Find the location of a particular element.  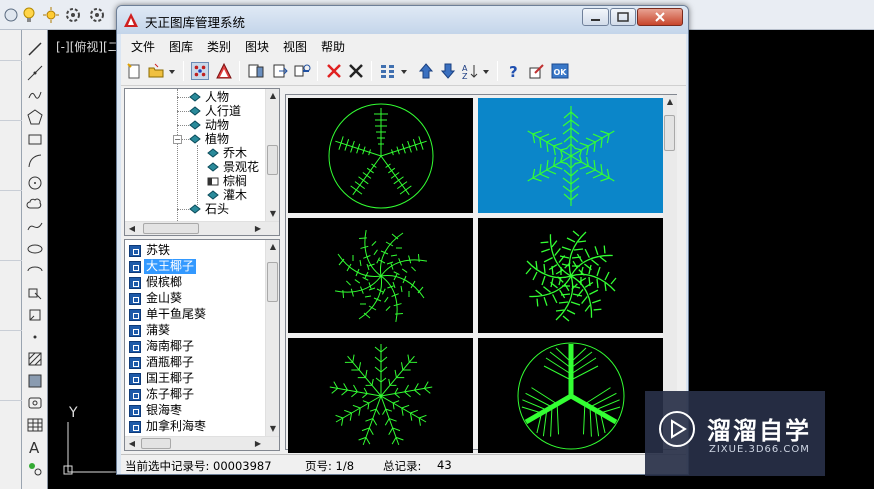

point-tool-icon is located at coordinates (35, 337).